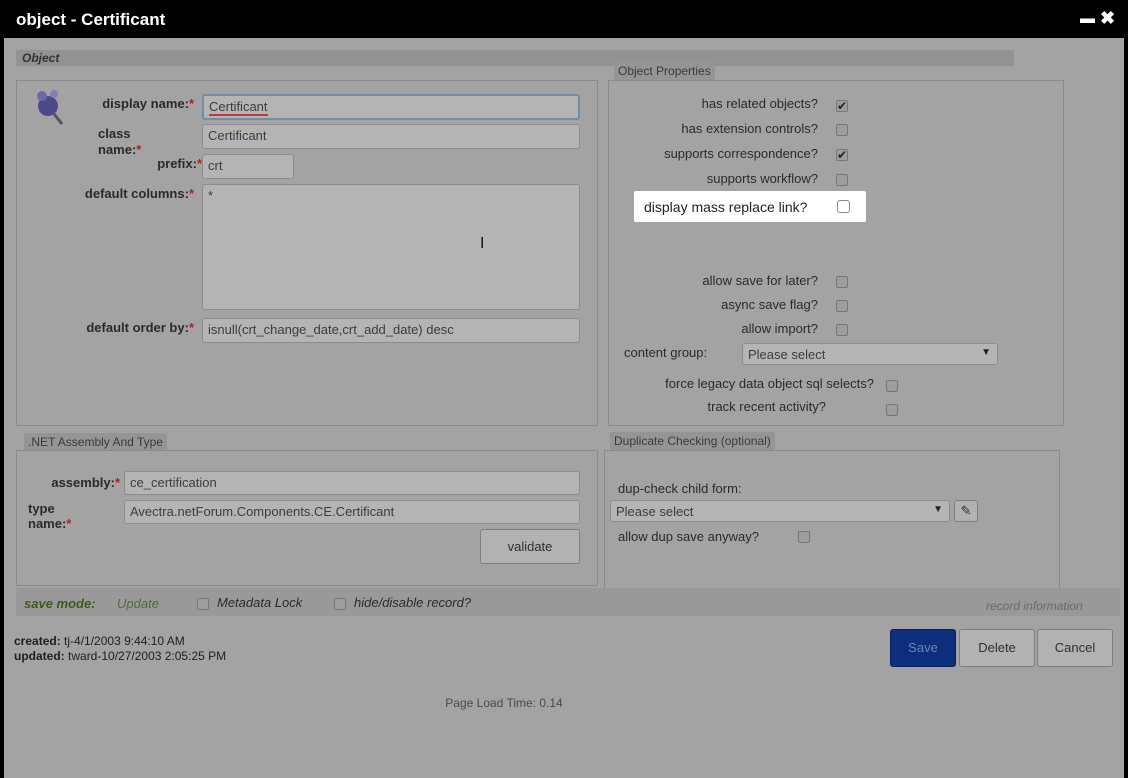 The image size is (1128, 778). What do you see at coordinates (1087, 18) in the screenshot?
I see `minimize-icon: ▬` at bounding box center [1087, 18].